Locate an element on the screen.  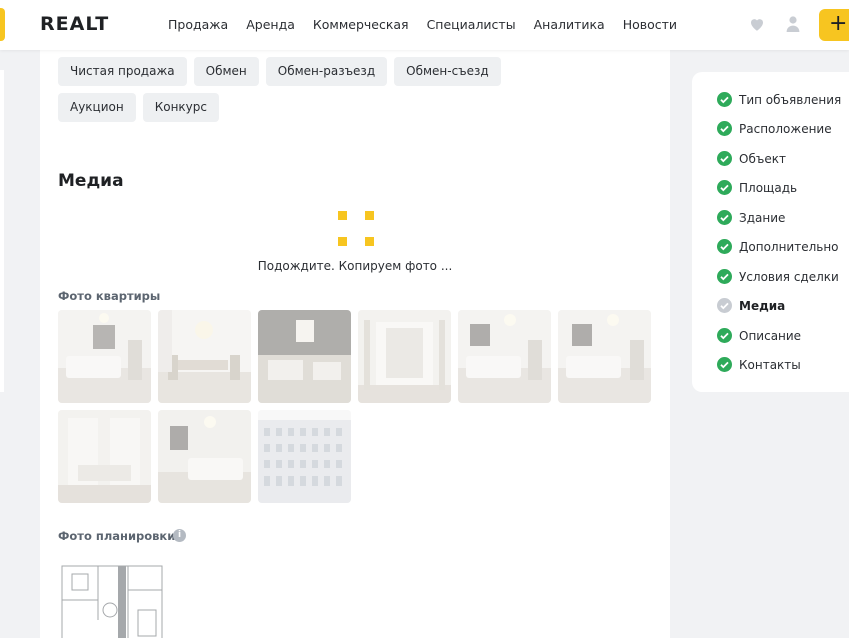
step-label: Объект is located at coordinates (762, 158).